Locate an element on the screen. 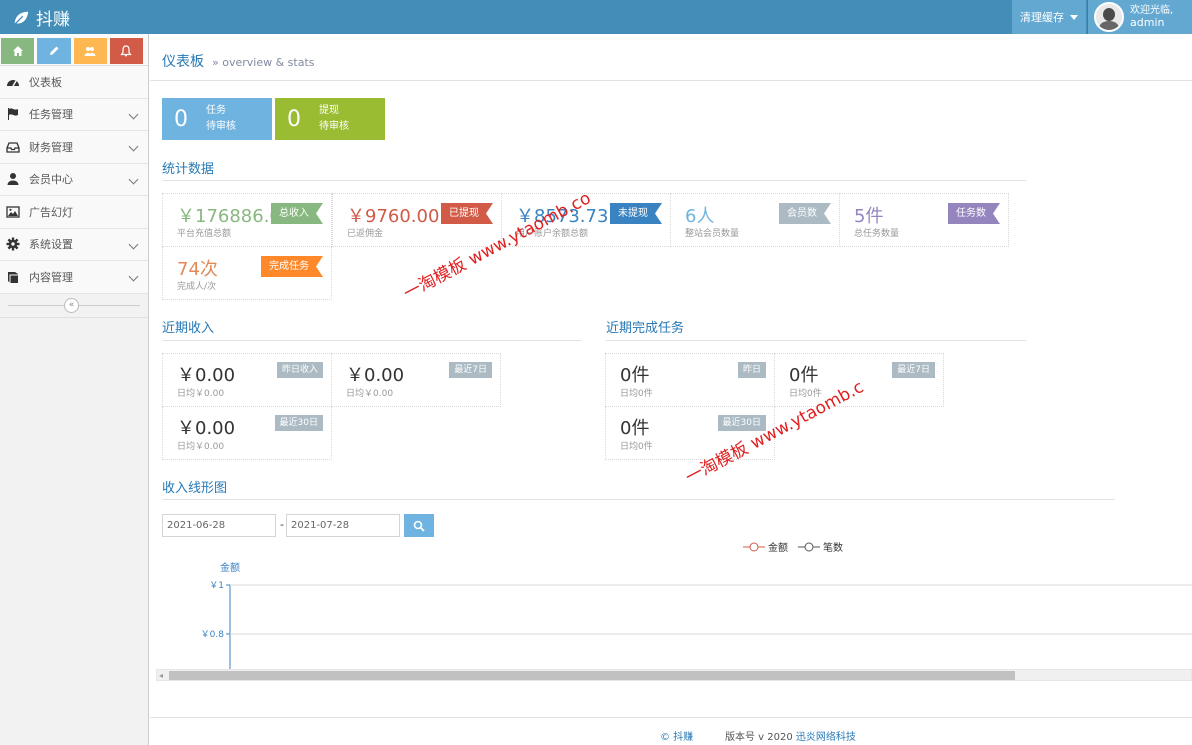 The width and height of the screenshot is (1192, 745). sidebar-item-label: 广告幻灯 is located at coordinates (51, 212).